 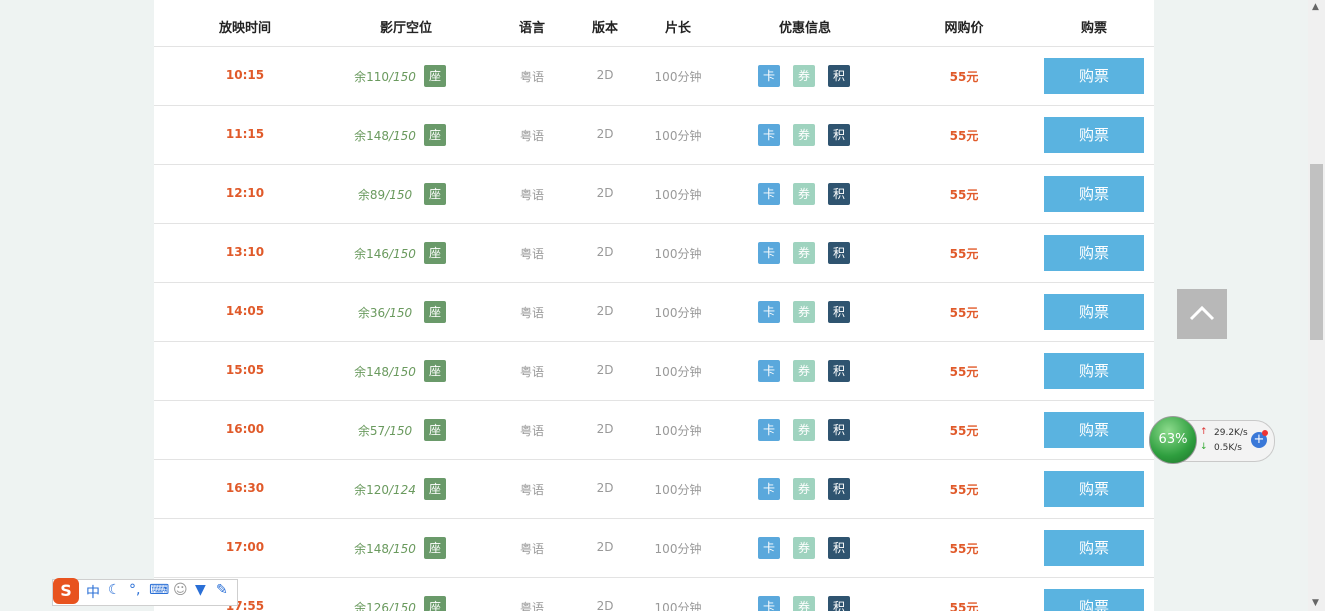 I want to click on seat-availability: 余57/150, so click(x=385, y=430).